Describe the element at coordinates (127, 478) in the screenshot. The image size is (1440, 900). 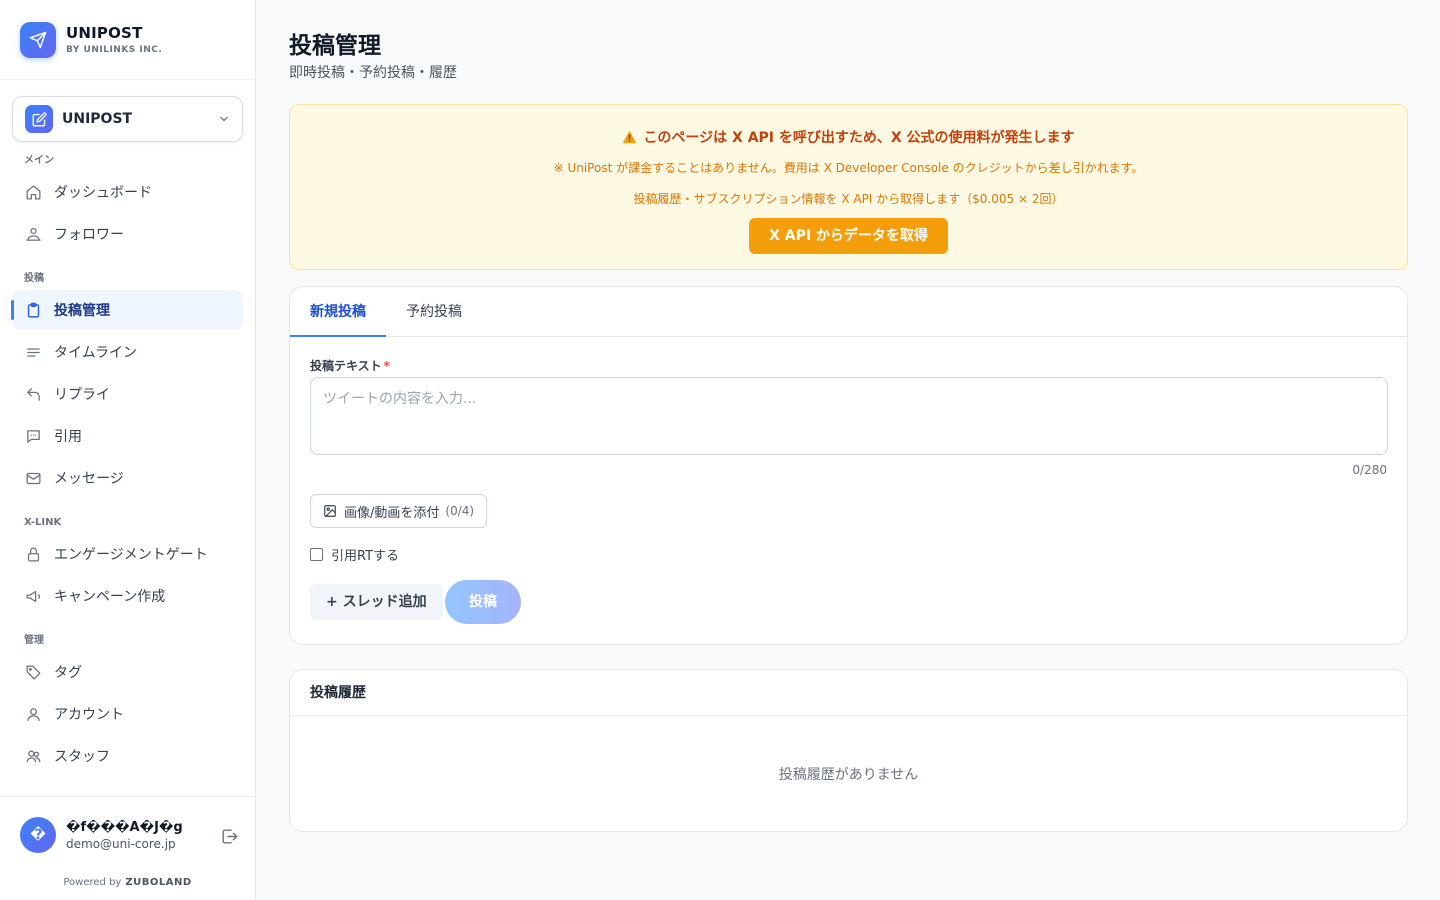
I see `sidebar-item-messages: メッセージ` at that location.